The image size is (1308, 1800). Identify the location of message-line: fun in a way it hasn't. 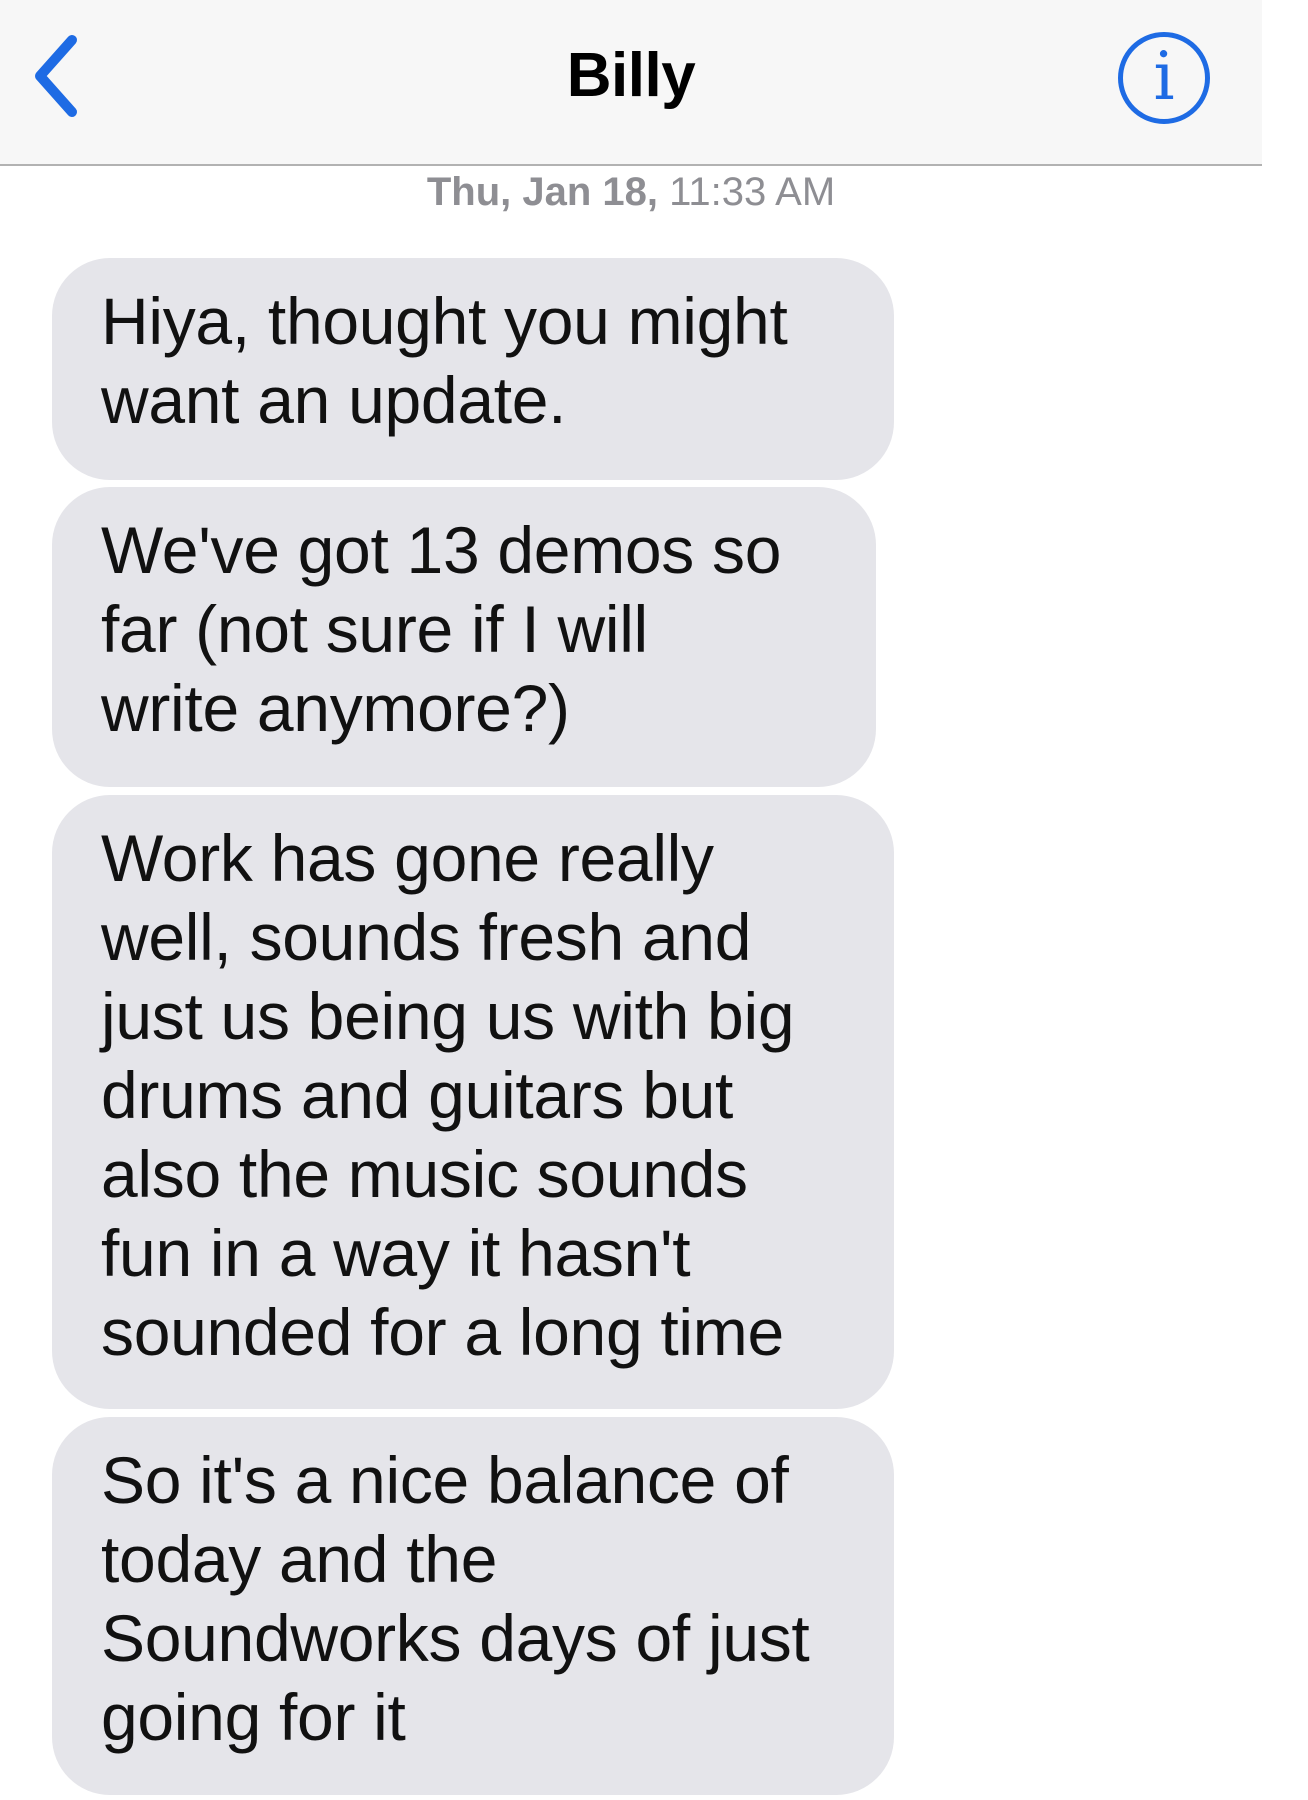
(396, 1253).